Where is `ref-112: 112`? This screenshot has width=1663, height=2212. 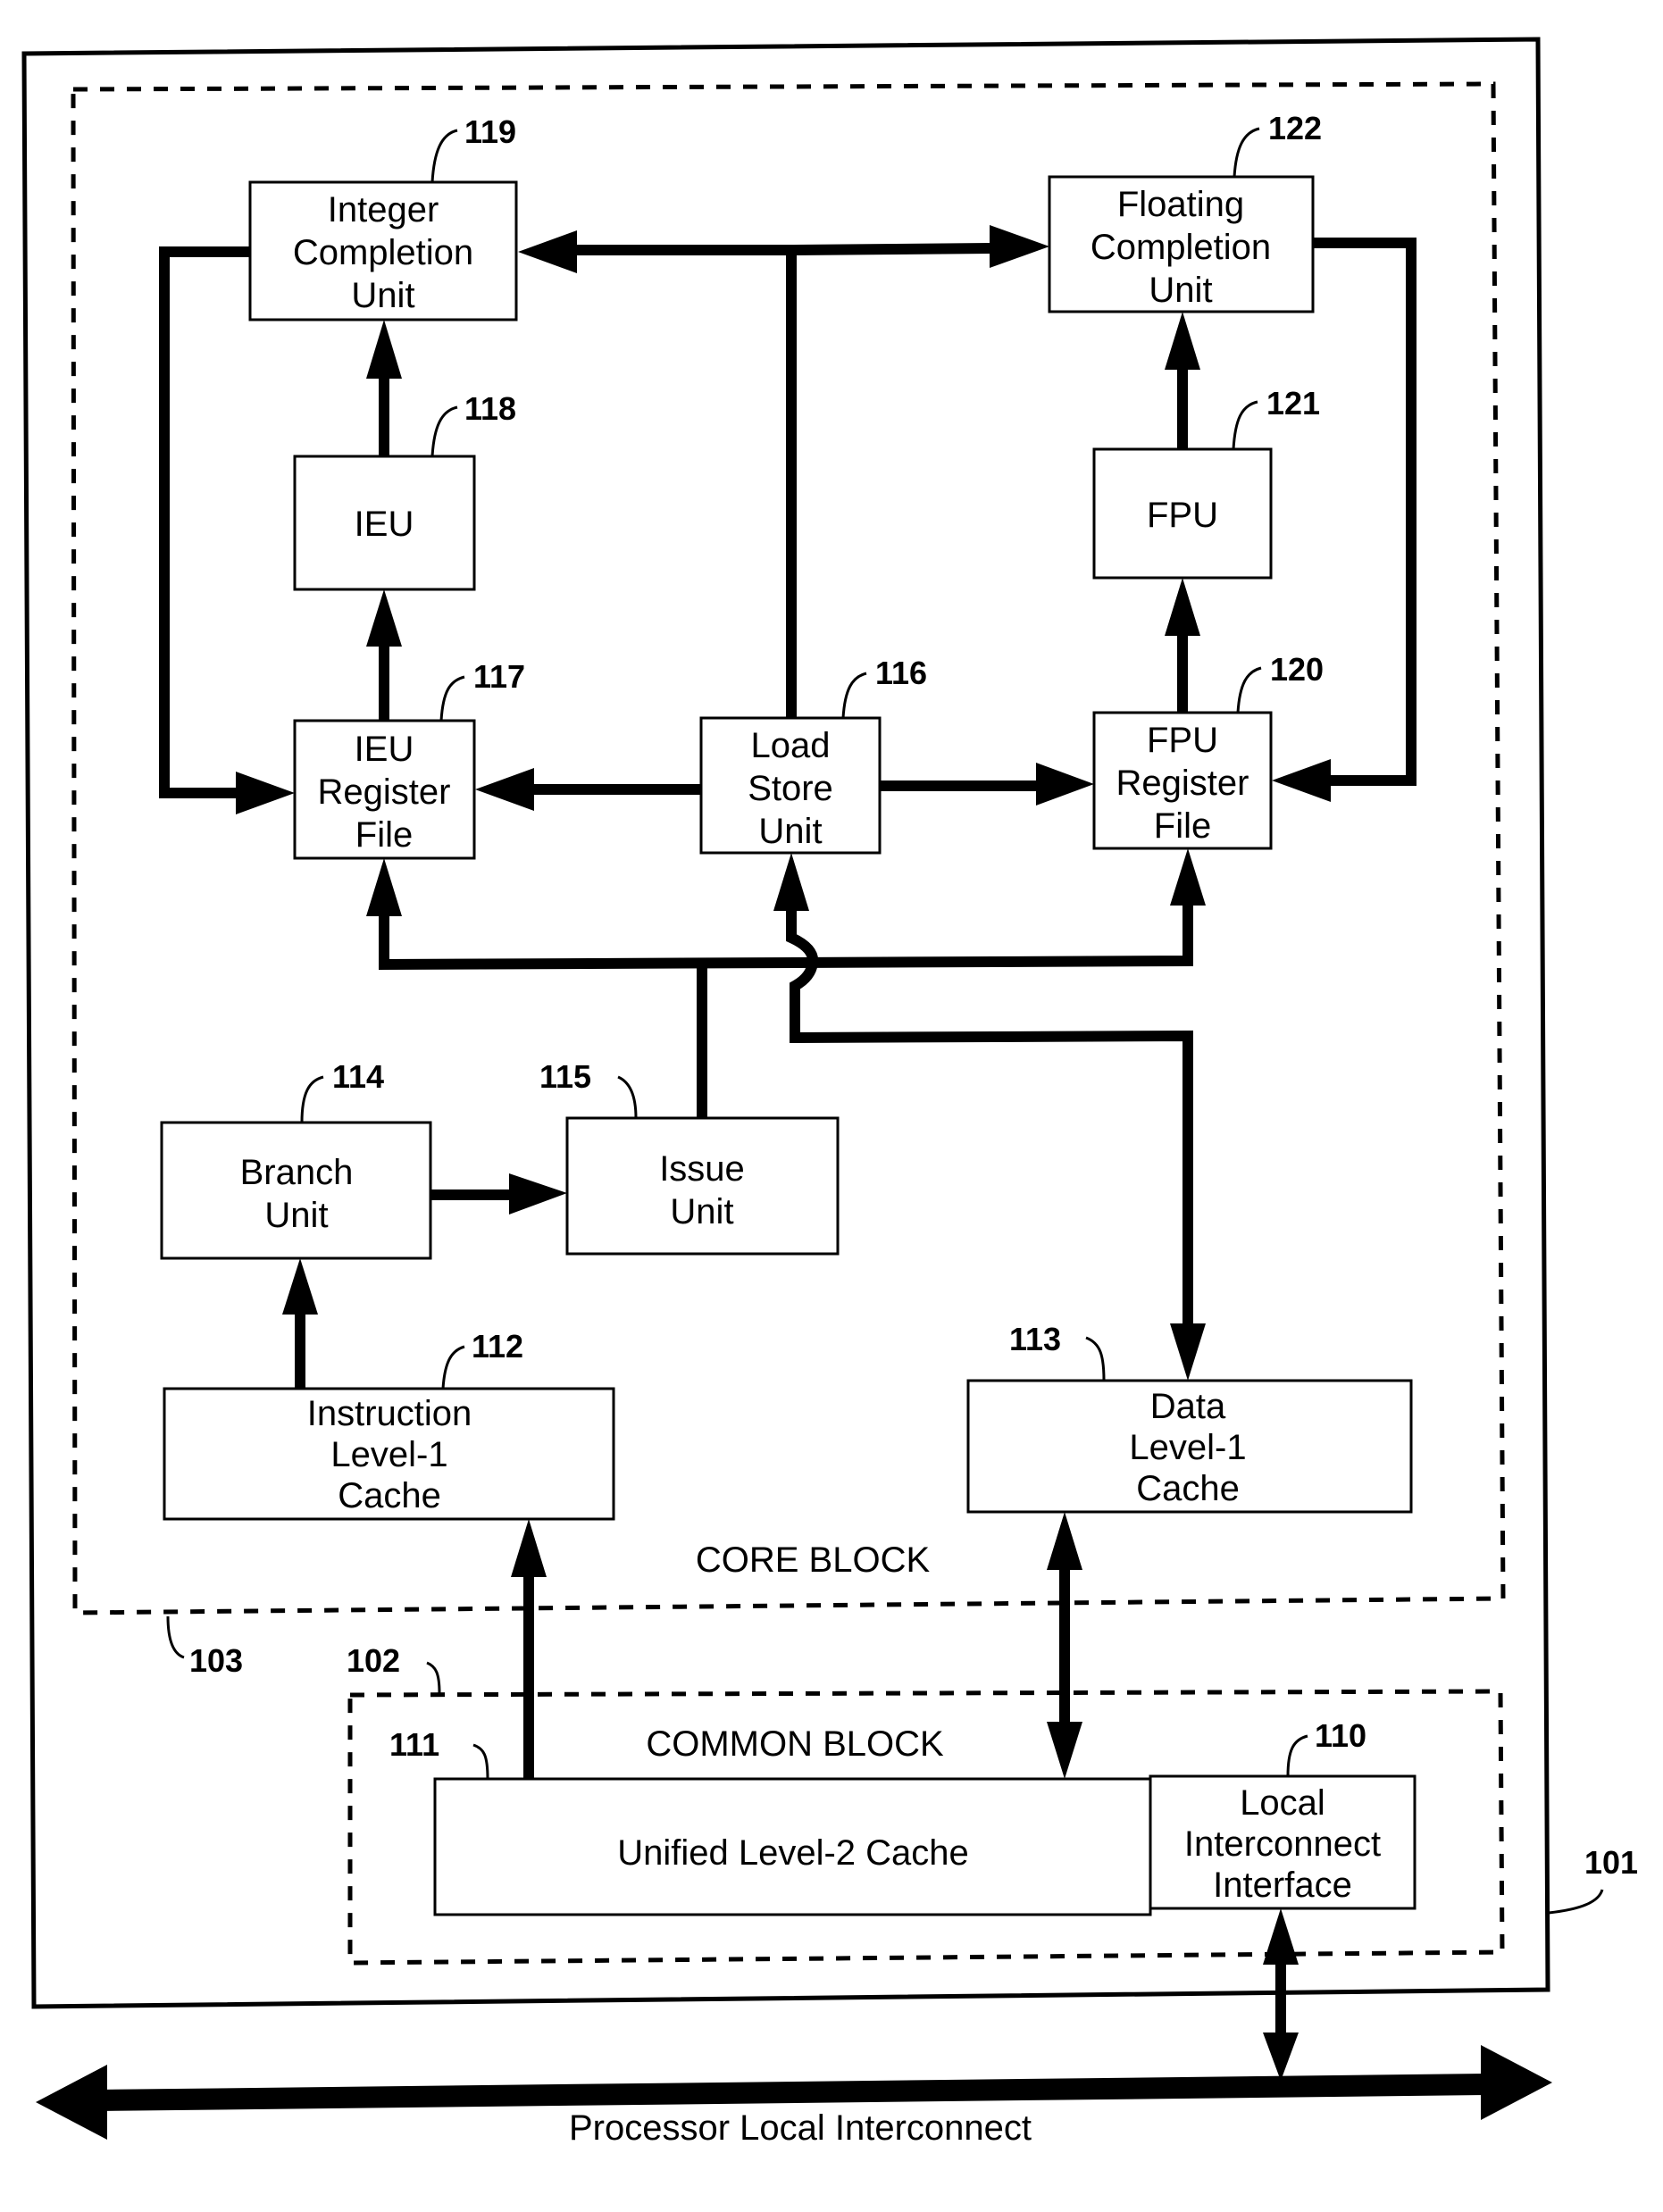
ref-112: 112 is located at coordinates (497, 1346).